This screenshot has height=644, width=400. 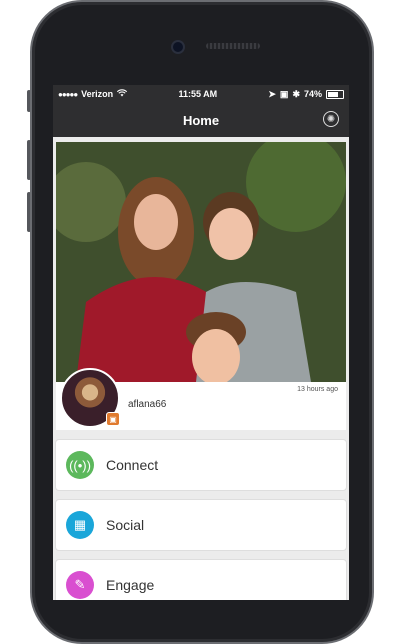 What do you see at coordinates (233, 46) in the screenshot?
I see `earpiece-speaker` at bounding box center [233, 46].